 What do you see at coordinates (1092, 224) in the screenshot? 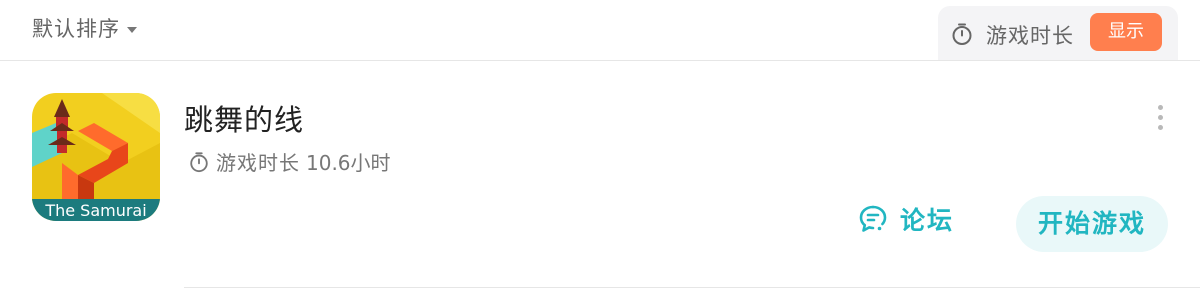
I see `start-game-button: 开始游戏` at bounding box center [1092, 224].